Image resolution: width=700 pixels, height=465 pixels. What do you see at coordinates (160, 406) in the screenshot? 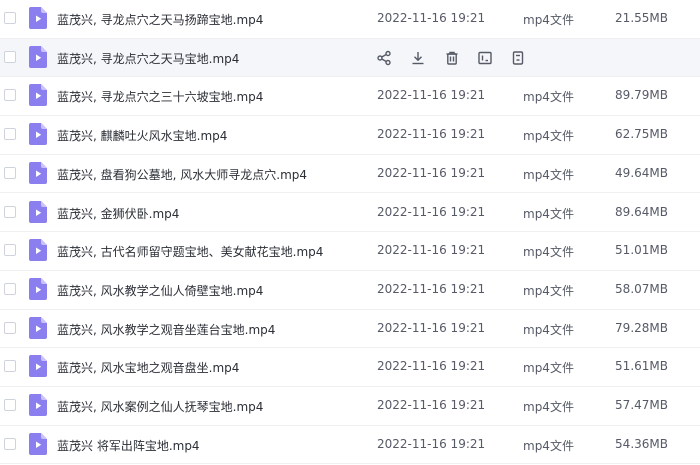
I see `file-name: 蓝茂兴, 风水案例之仙人抚琴宝地.mp4` at bounding box center [160, 406].